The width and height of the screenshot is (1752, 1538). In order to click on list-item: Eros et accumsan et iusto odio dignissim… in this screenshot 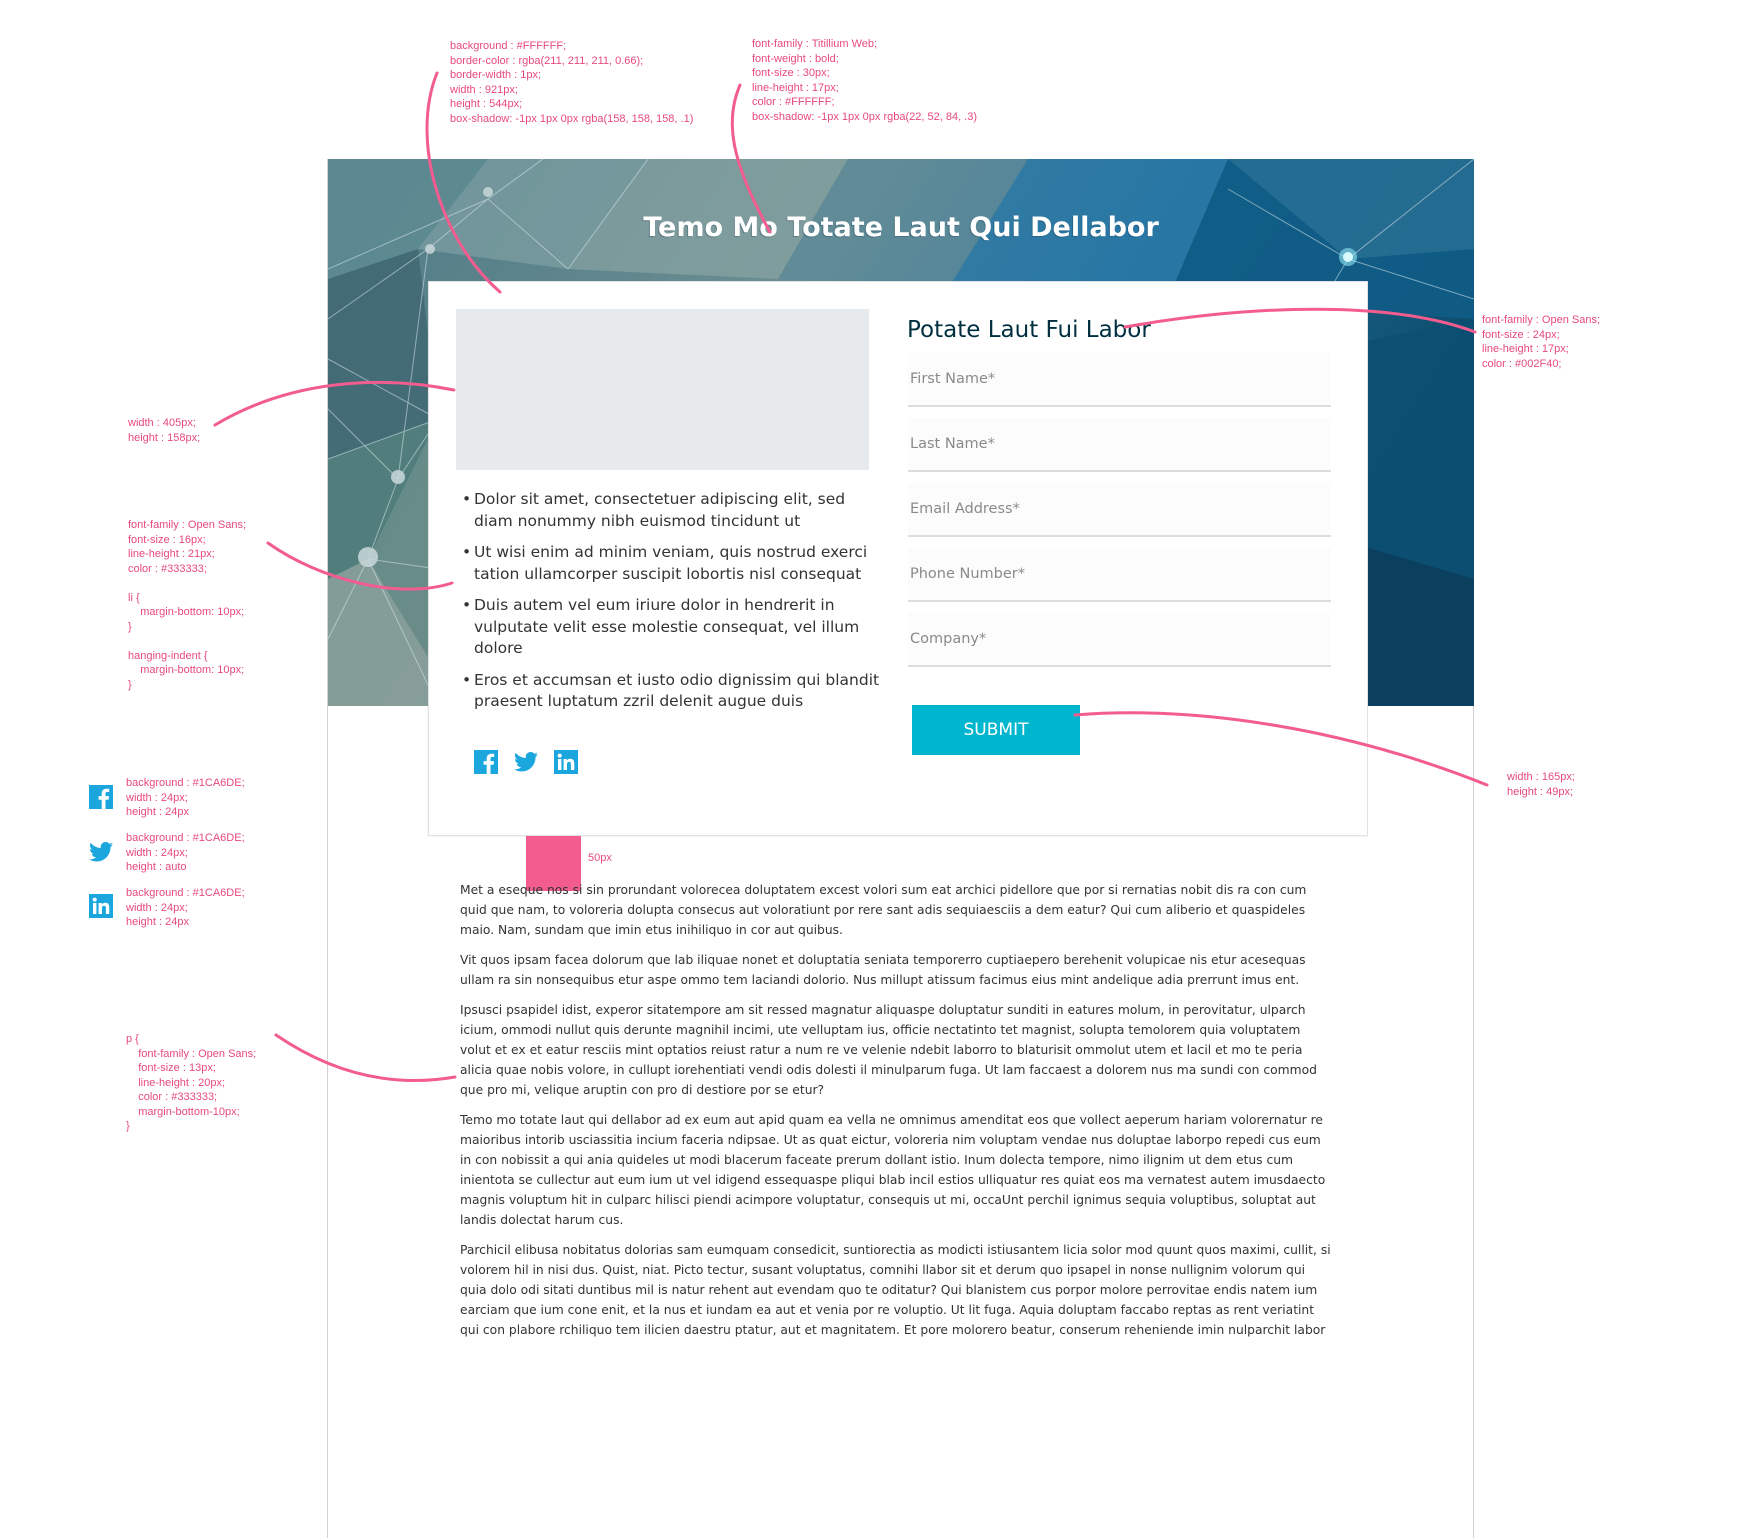, I will do `click(672, 691)`.